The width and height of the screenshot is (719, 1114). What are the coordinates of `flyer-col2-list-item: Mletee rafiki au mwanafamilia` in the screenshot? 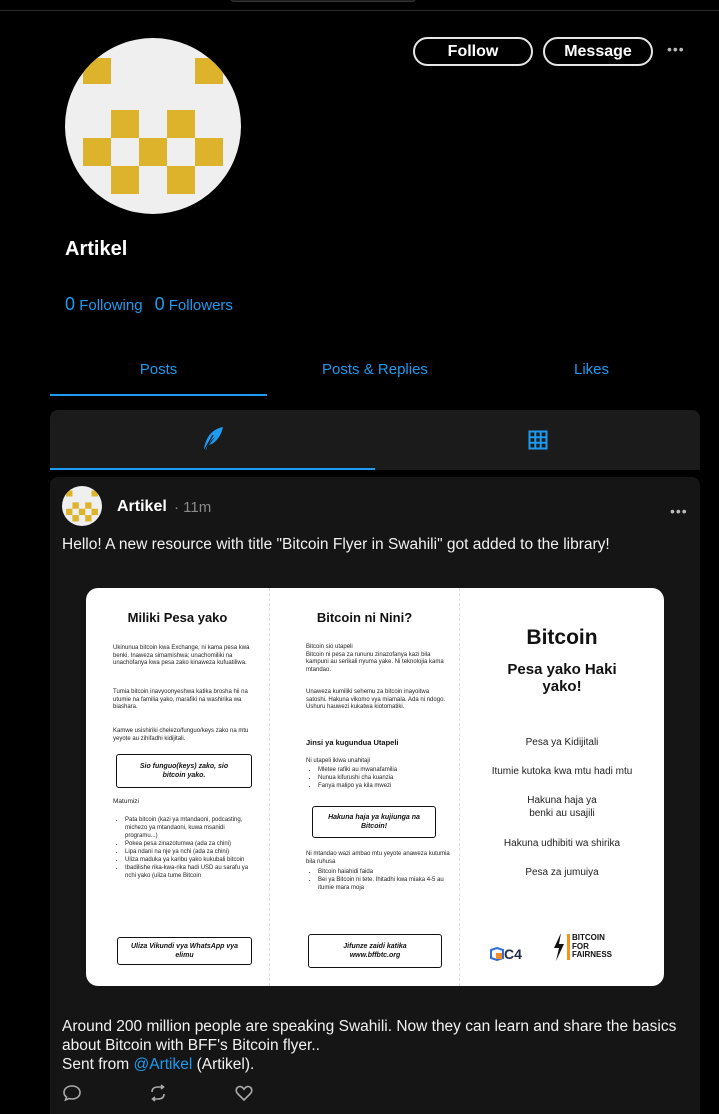 It's located at (384, 770).